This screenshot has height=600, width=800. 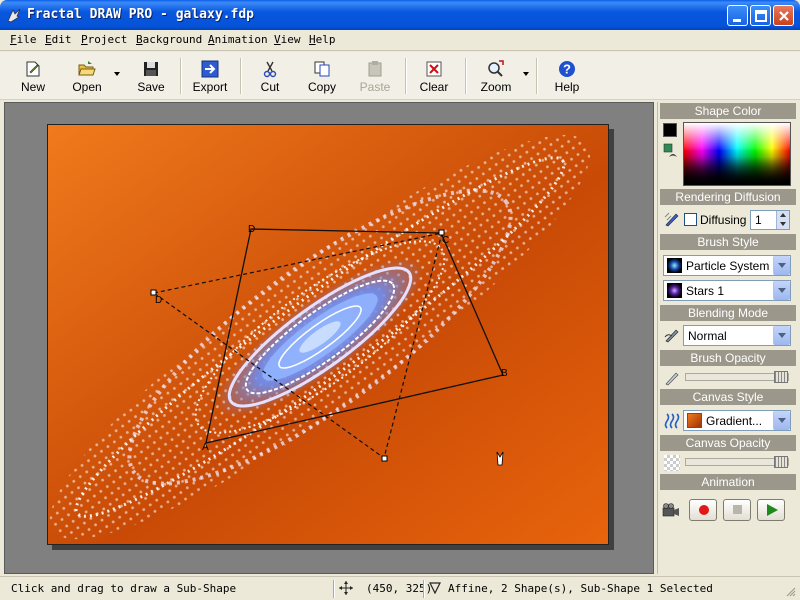 What do you see at coordinates (790, 591) in the screenshot?
I see `resize-grip-icon` at bounding box center [790, 591].